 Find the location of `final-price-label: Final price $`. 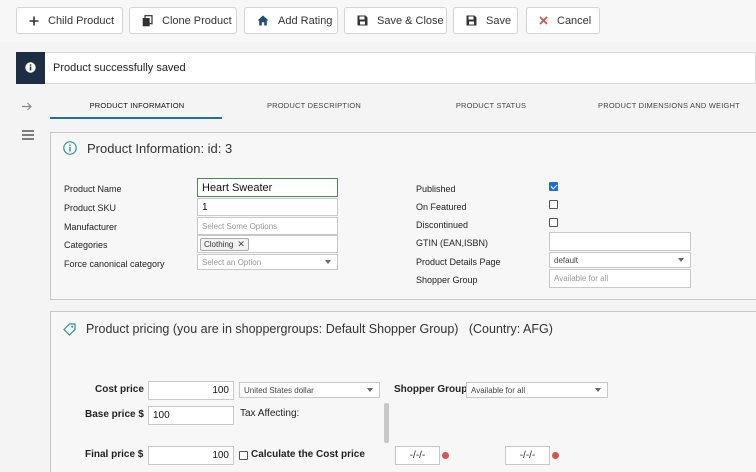

final-price-label: Final price $ is located at coordinates (114, 454).